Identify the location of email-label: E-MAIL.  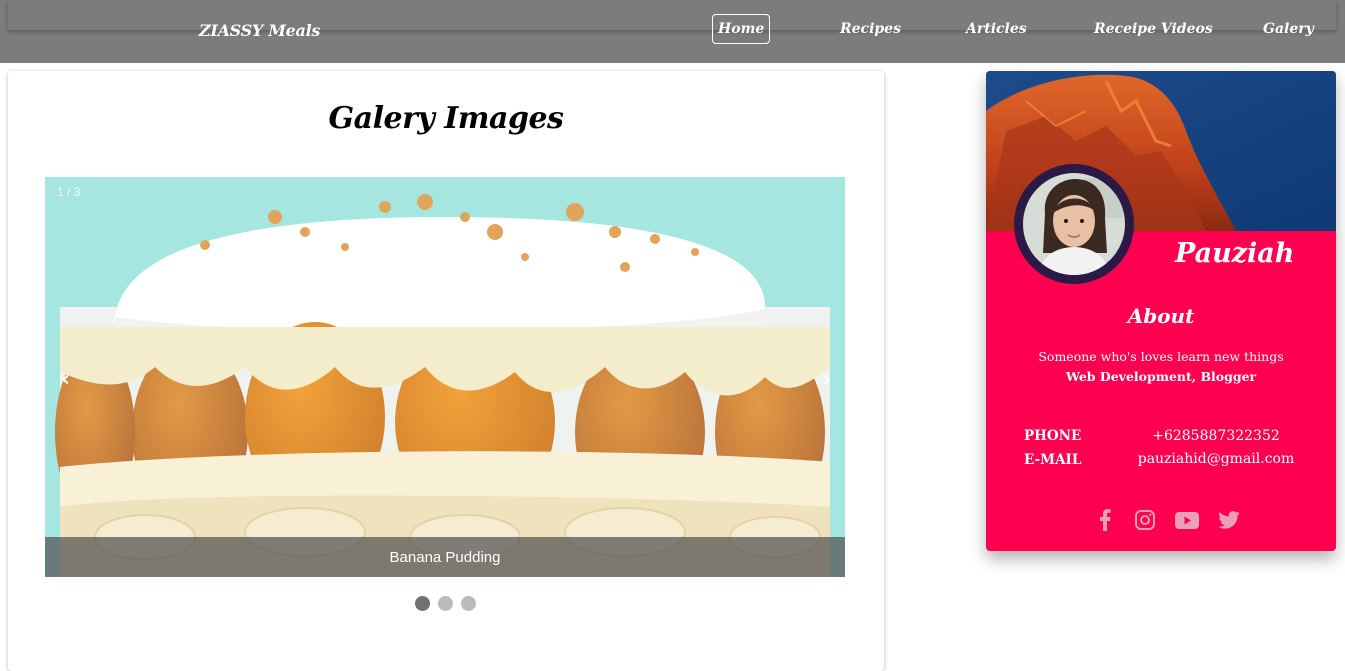
(1053, 460).